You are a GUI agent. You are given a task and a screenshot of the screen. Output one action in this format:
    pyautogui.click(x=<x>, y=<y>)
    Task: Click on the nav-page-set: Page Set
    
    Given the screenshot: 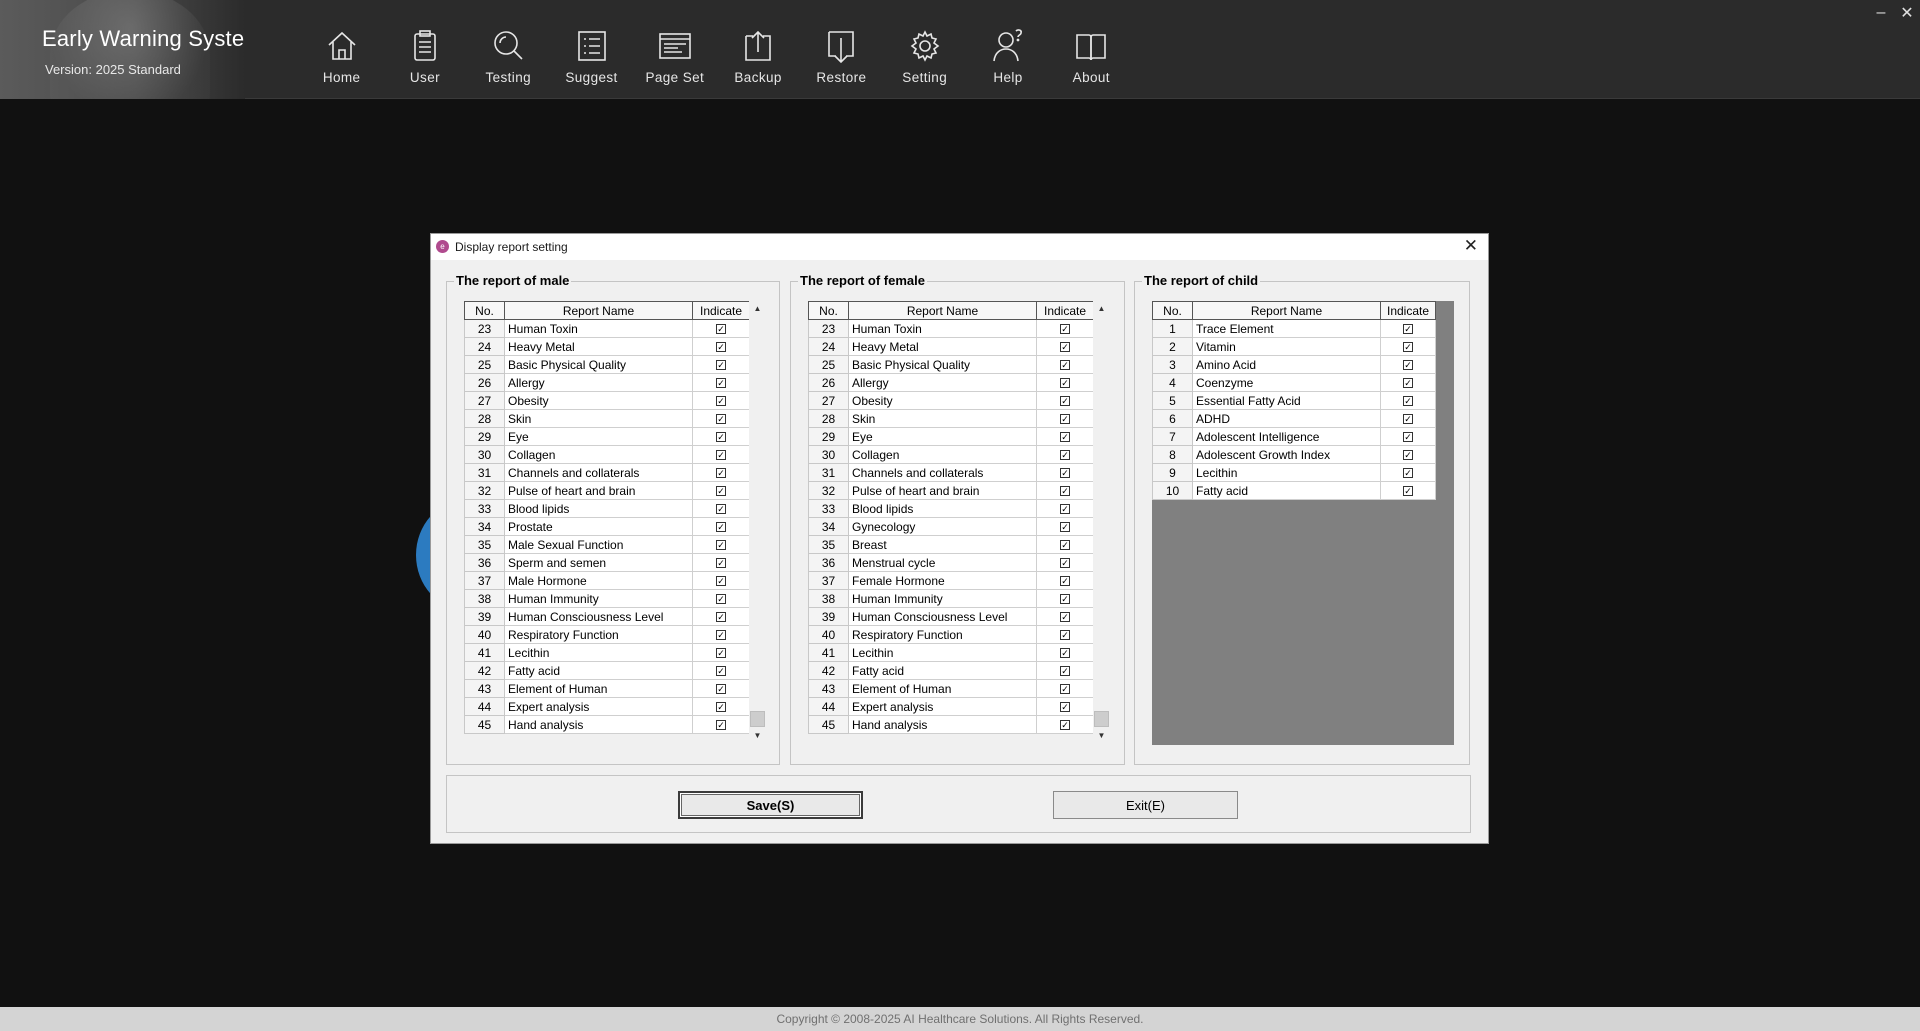 What is the action you would take?
    pyautogui.click(x=674, y=49)
    